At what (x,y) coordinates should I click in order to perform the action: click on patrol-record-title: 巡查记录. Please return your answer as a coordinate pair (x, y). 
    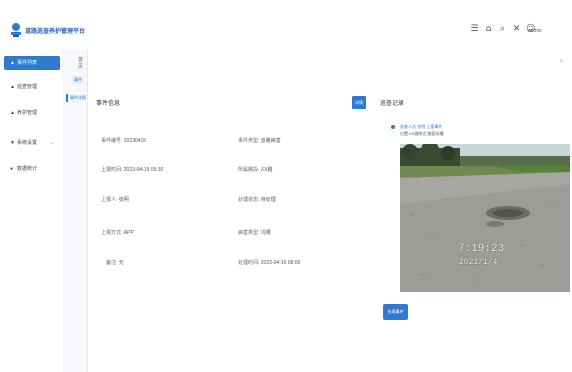
    Looking at the image, I should click on (392, 104).